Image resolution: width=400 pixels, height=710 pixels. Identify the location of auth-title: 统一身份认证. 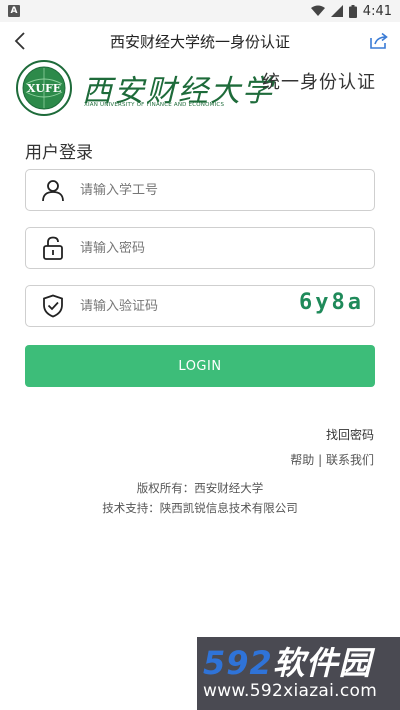
(319, 82).